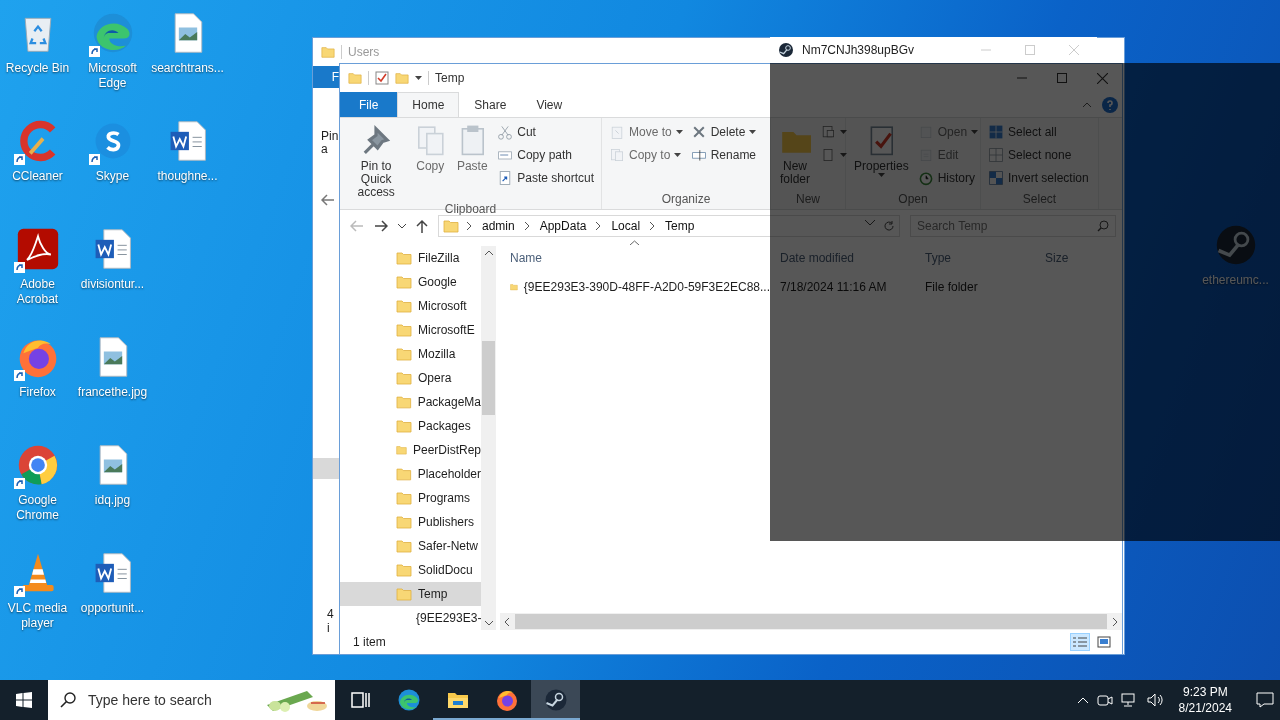 The image size is (1280, 720). What do you see at coordinates (488, 623) in the screenshot?
I see `scroll-down-icon` at bounding box center [488, 623].